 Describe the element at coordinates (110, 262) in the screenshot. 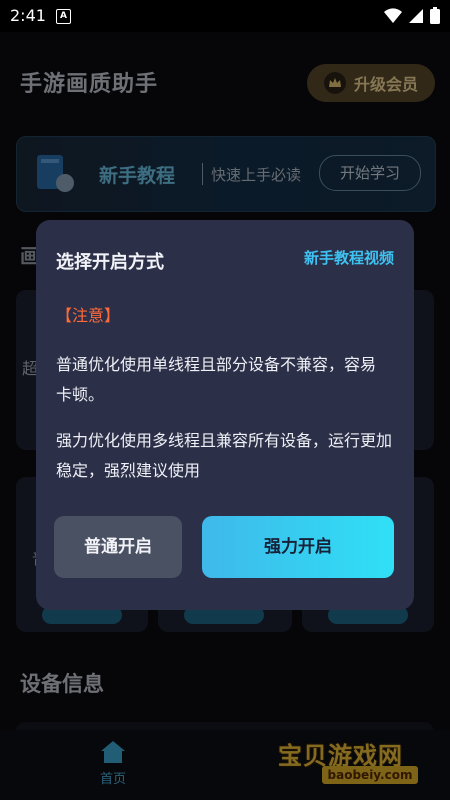

I see `dialog-title: 选择开启方式` at that location.